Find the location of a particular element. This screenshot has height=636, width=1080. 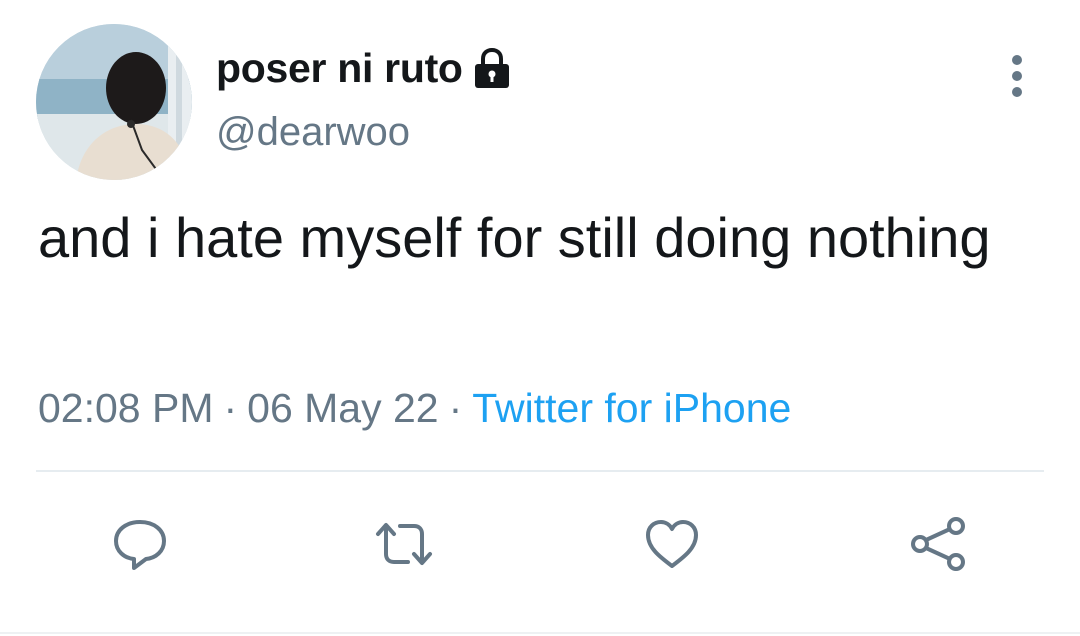

comment-icon is located at coordinates (140, 545).